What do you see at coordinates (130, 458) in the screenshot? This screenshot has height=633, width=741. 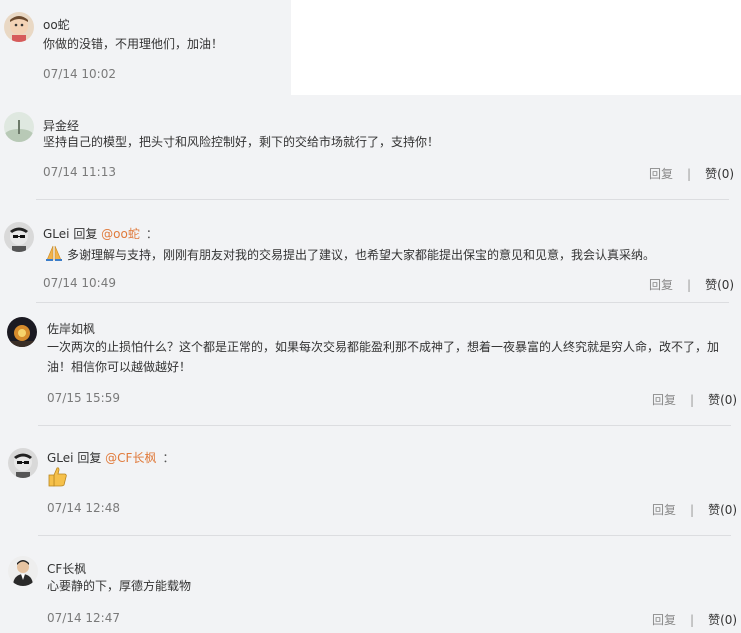 I see `mention-link: @CF长枫` at bounding box center [130, 458].